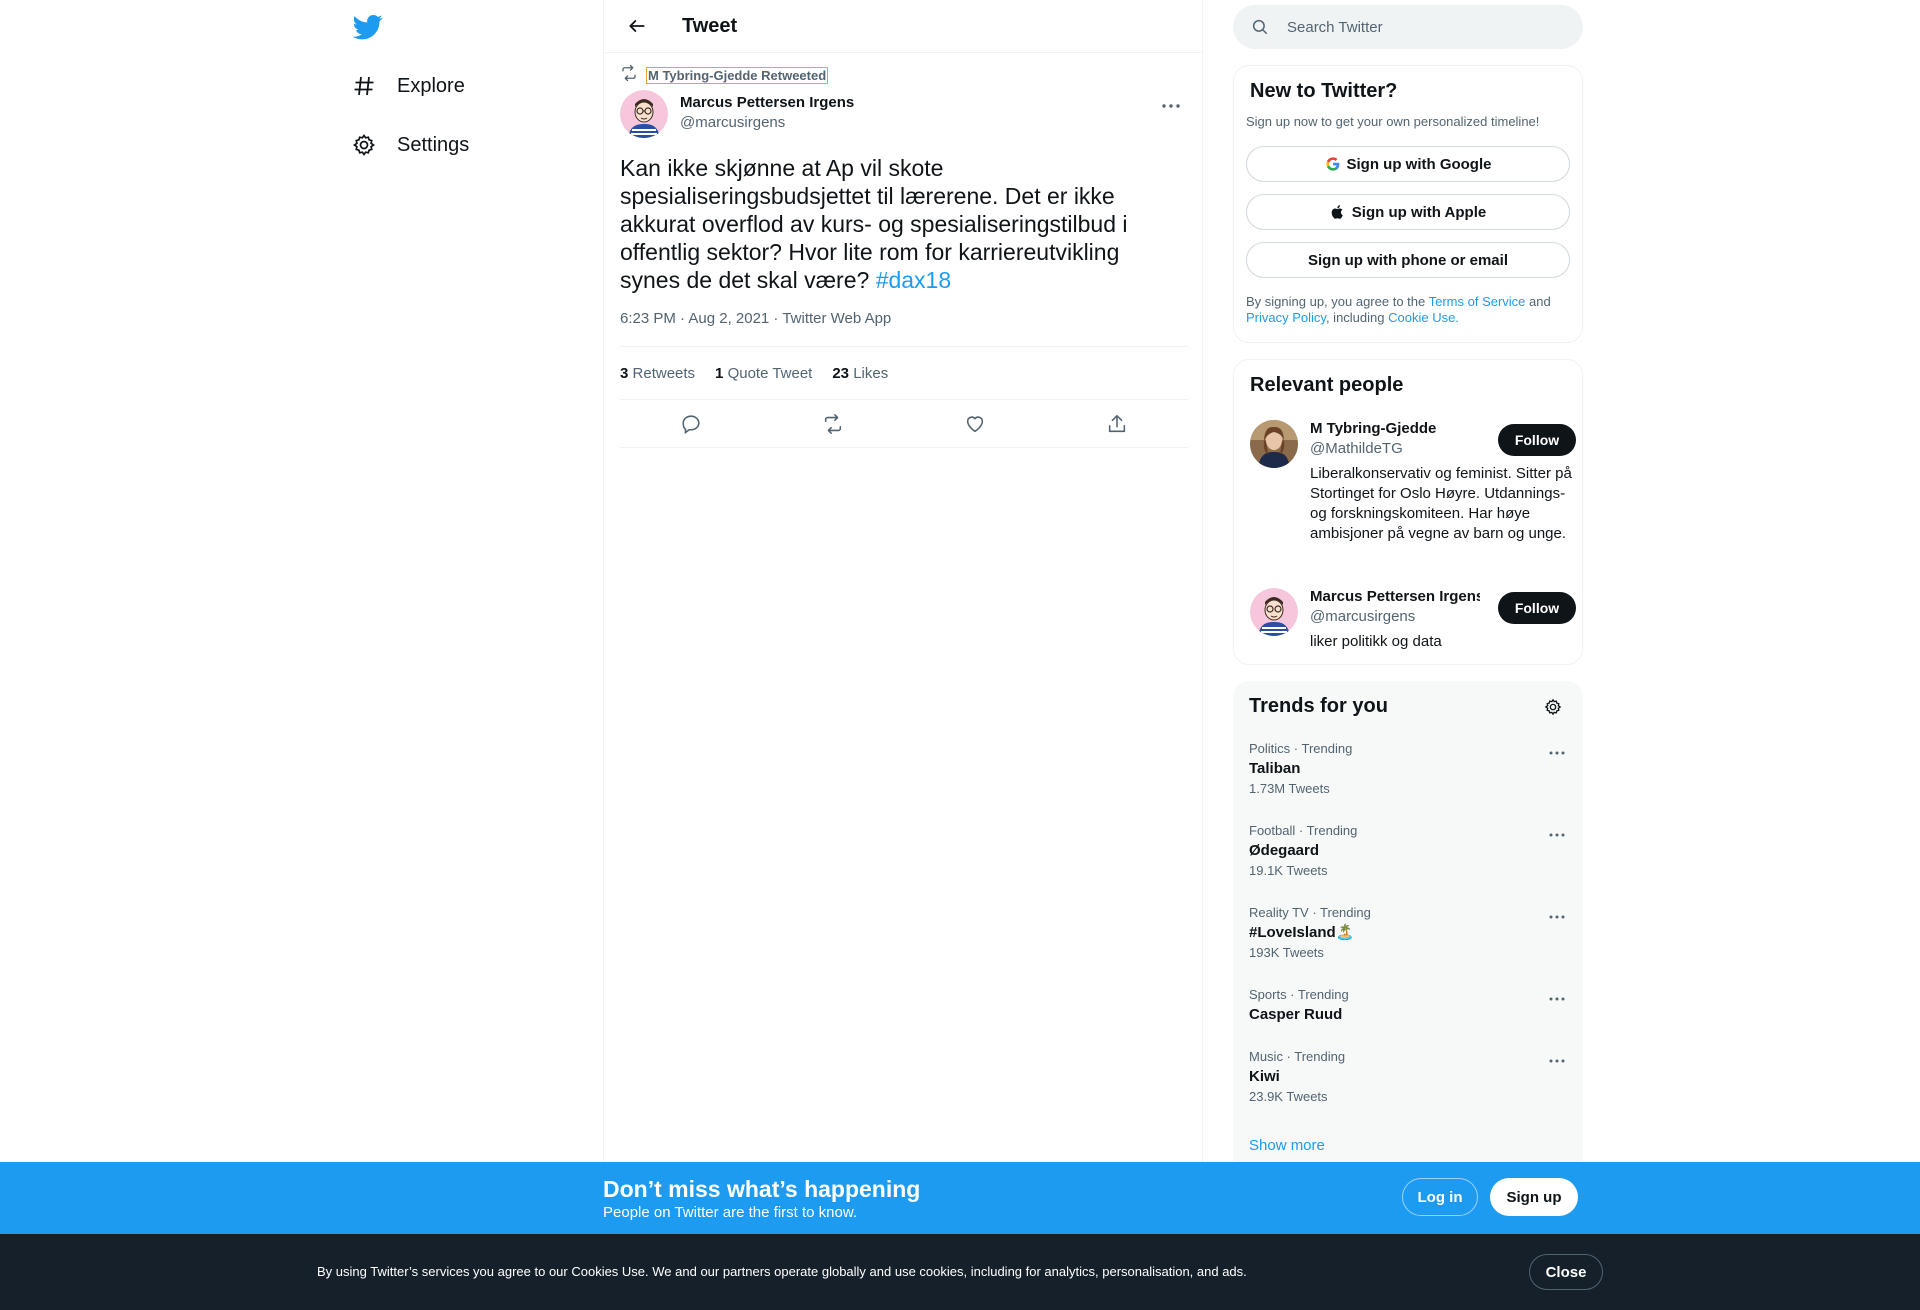 This screenshot has height=1310, width=1920. Describe the element at coordinates (1376, 641) in the screenshot. I see `person-bio: liker politikk og data` at that location.